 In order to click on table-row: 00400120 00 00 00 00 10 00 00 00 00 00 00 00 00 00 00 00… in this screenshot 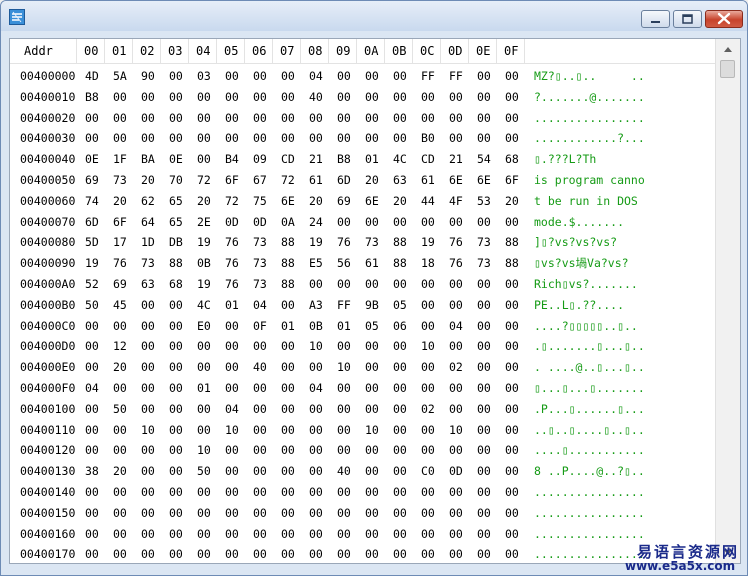, I will do `click(362, 450)`.